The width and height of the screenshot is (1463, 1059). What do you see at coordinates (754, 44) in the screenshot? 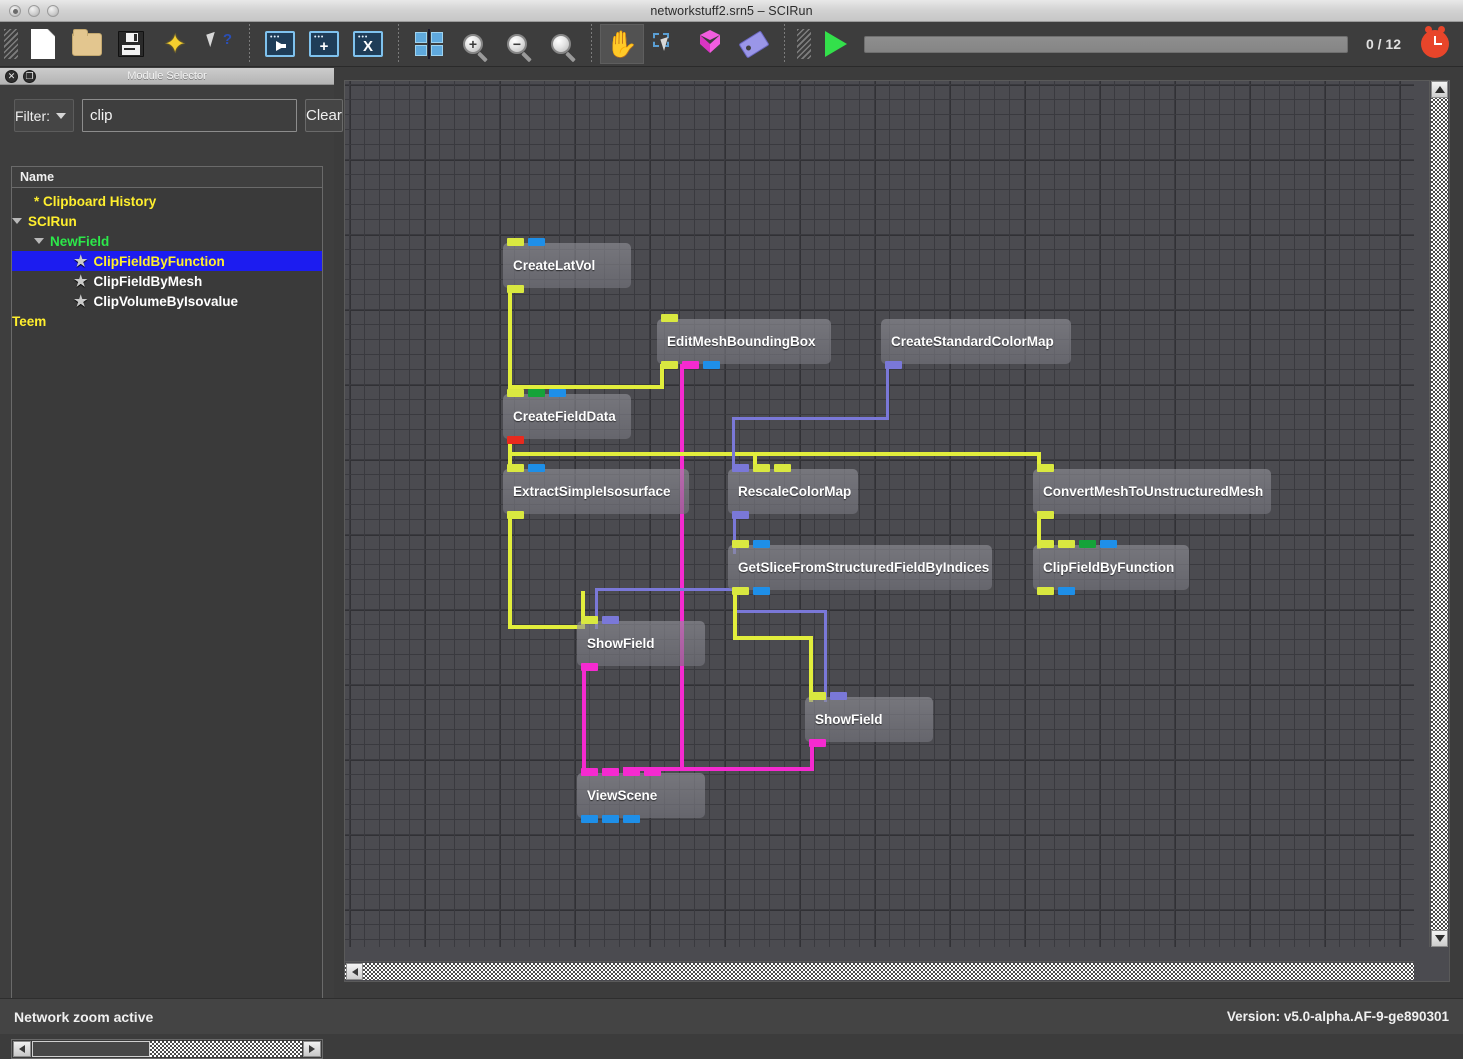
I see `tag-layer-button` at bounding box center [754, 44].